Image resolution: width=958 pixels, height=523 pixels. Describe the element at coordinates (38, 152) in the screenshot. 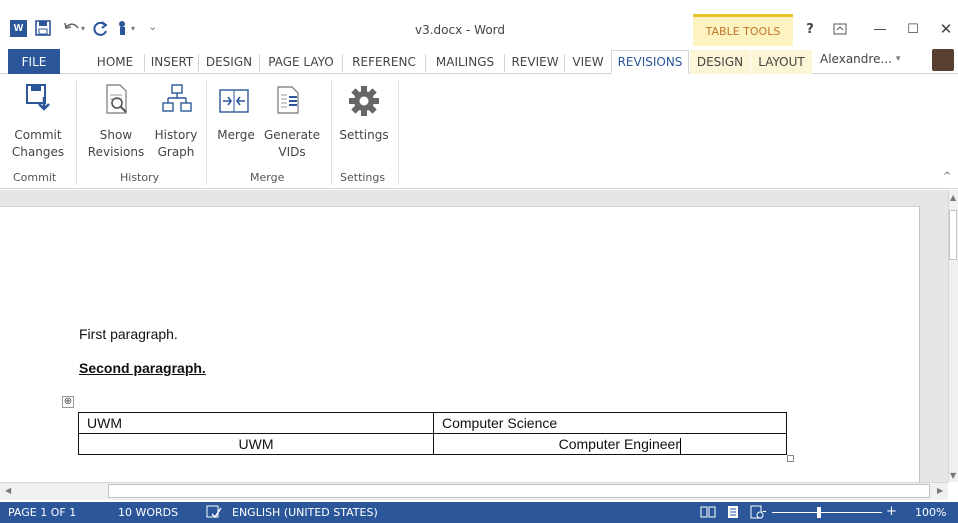

I see `commit-changes-label-2: Changes` at that location.